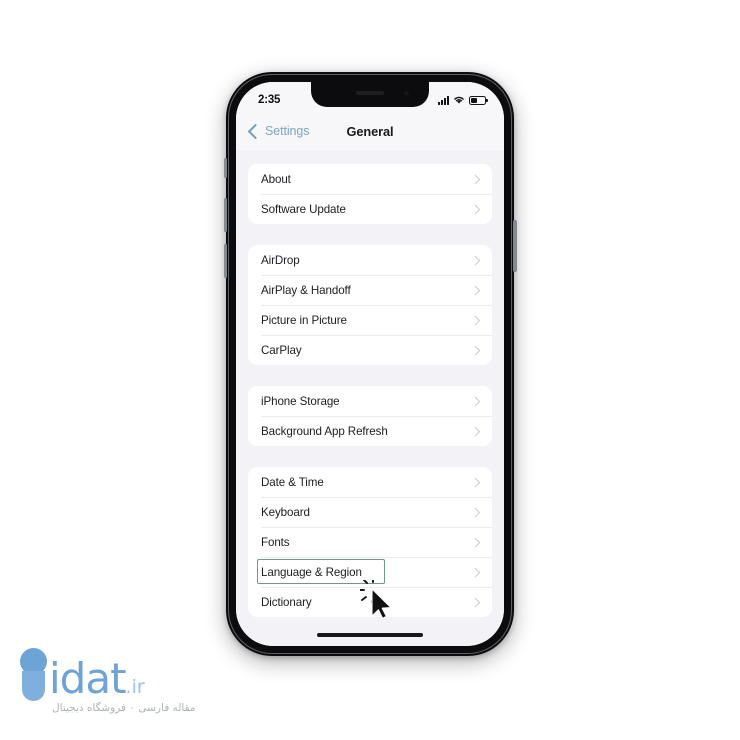 Image resolution: width=740 pixels, height=740 pixels. I want to click on watermark-tld: .ir, so click(135, 687).